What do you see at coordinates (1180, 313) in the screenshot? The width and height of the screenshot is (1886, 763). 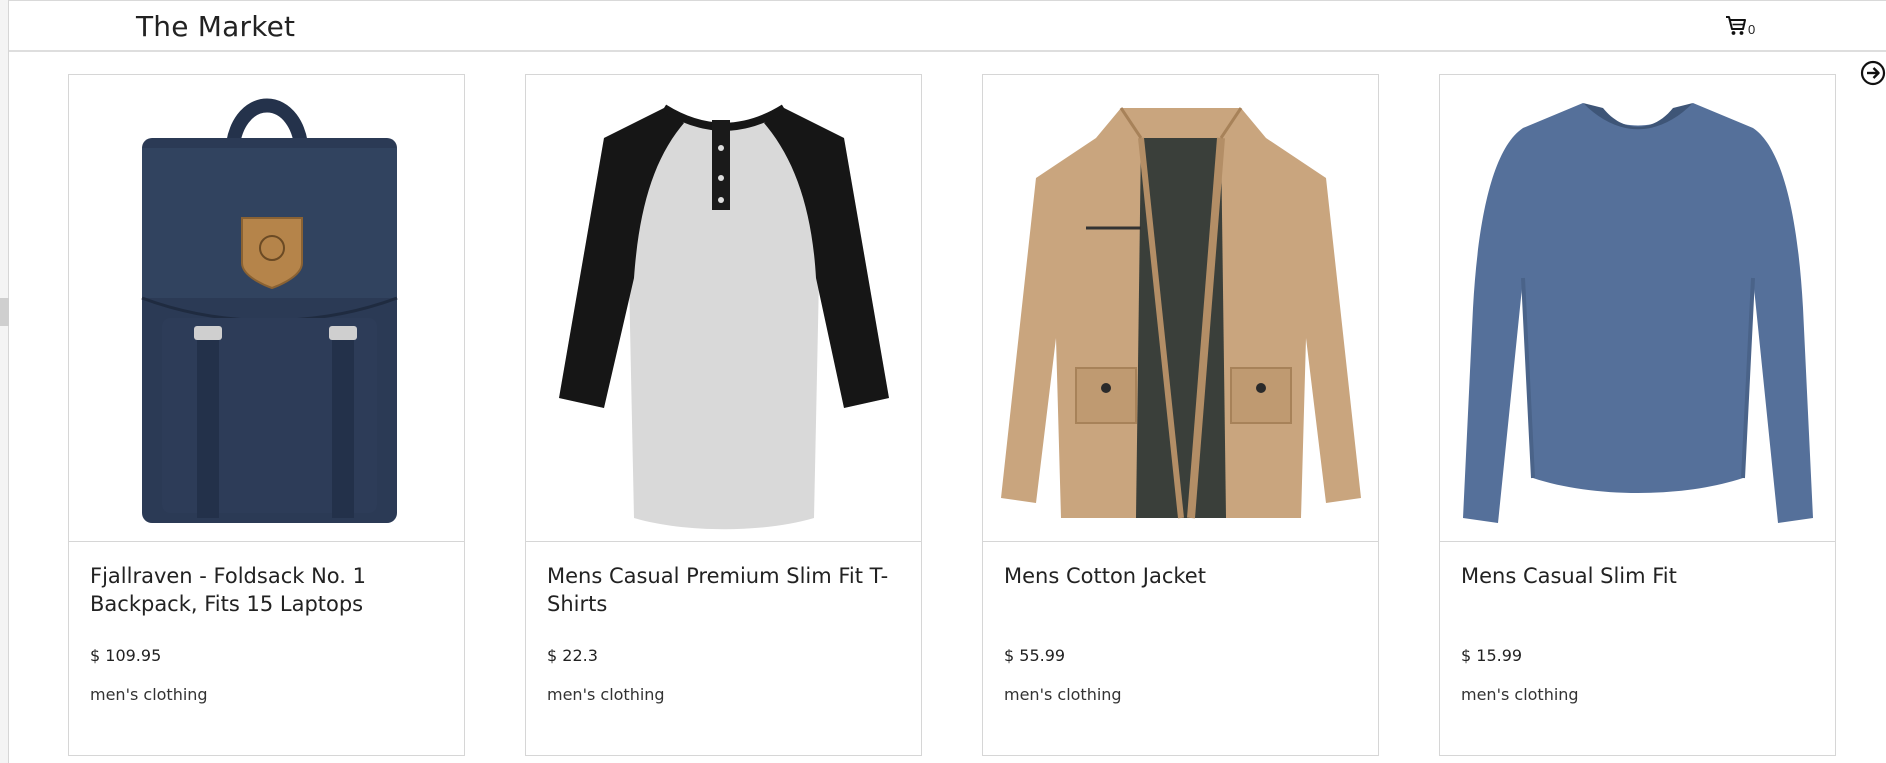 I see `jacket-image` at bounding box center [1180, 313].